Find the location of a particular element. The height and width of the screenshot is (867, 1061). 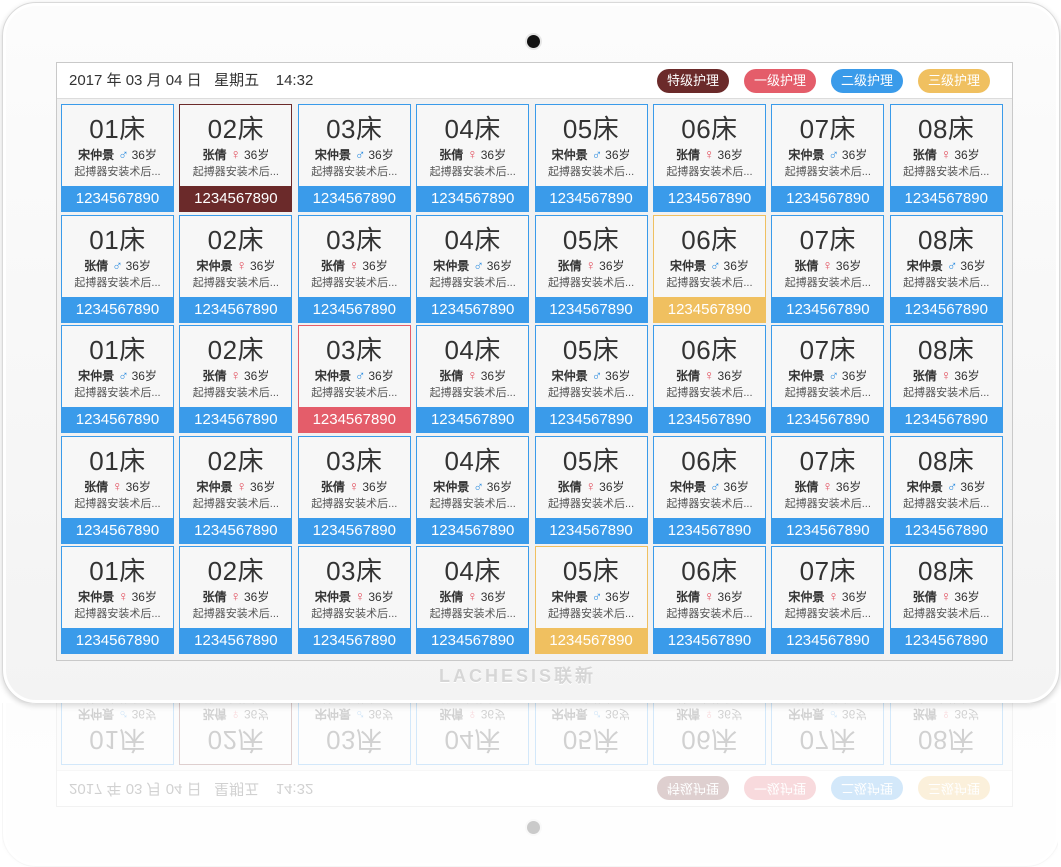

bed-card: 03床 宋仲景 ♀ 36岁 起搏器安装术后... 1234567890 is located at coordinates (354, 600).